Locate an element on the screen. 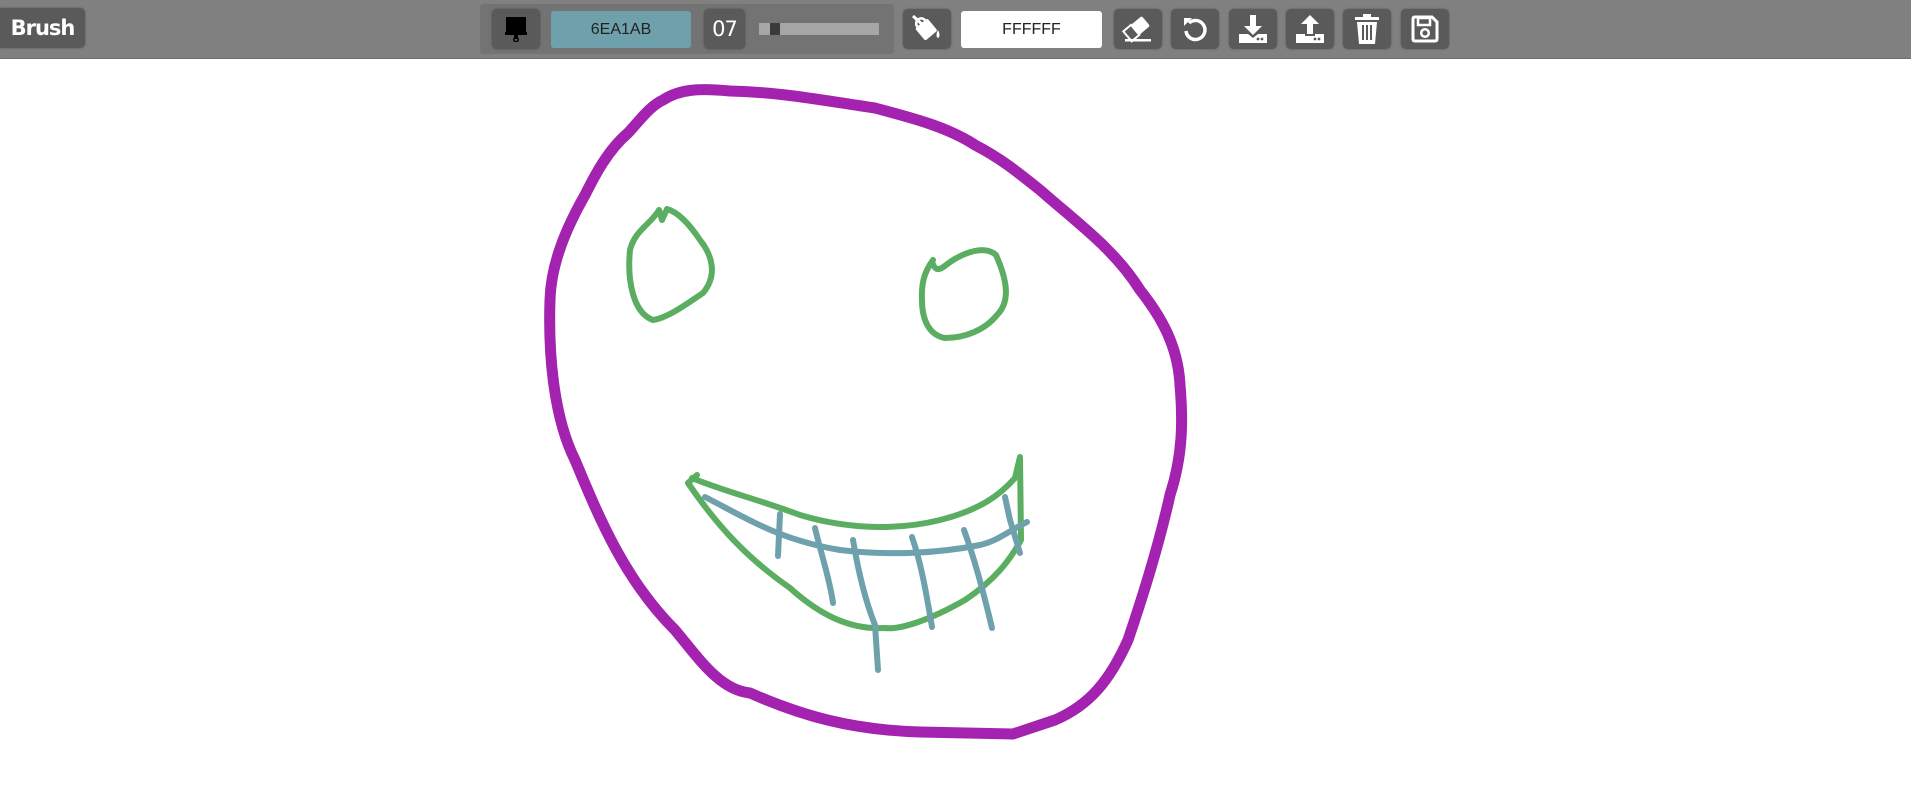 This screenshot has height=800, width=1911. eraser-icon is located at coordinates (1136, 29).